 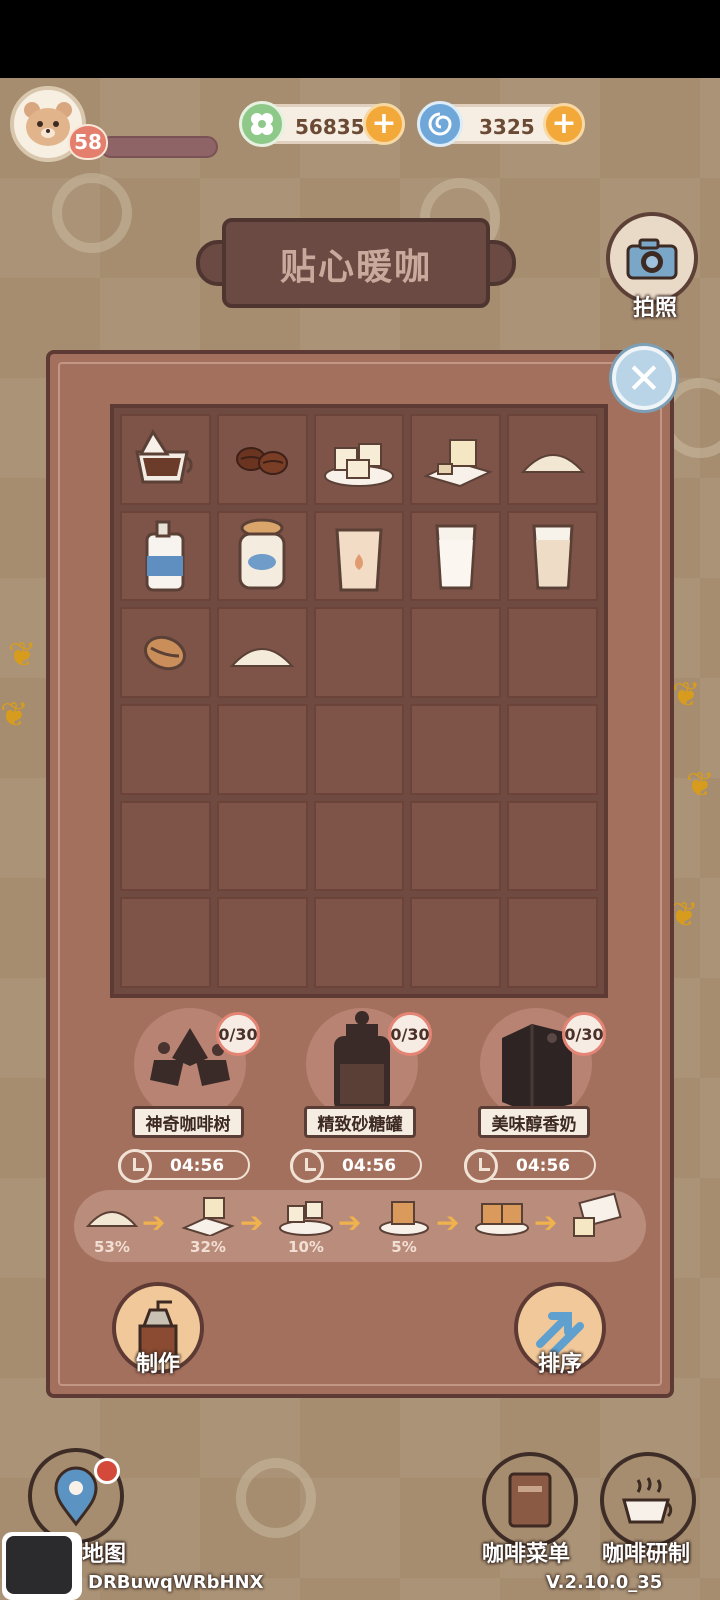 I want to click on chain-step: 5%, so click(x=409, y=1225).